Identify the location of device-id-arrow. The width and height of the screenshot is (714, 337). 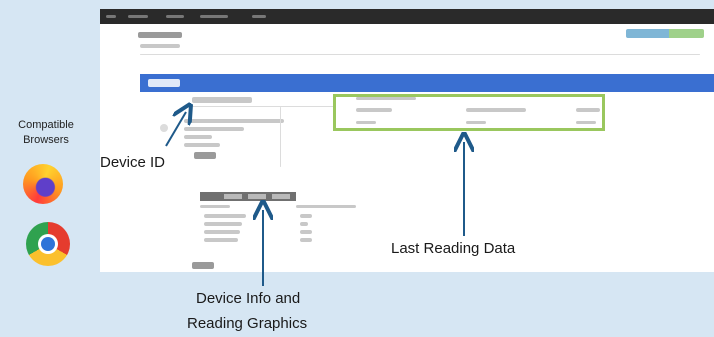
(175, 129).